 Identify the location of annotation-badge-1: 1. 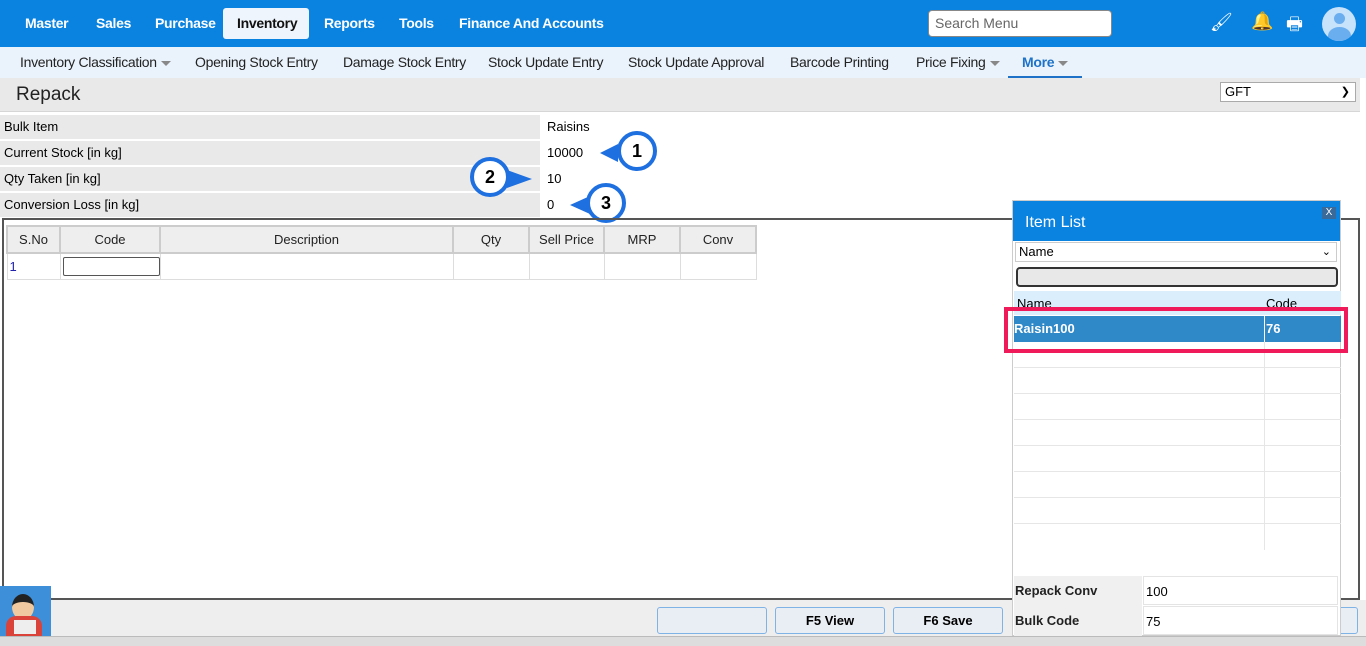
(637, 151).